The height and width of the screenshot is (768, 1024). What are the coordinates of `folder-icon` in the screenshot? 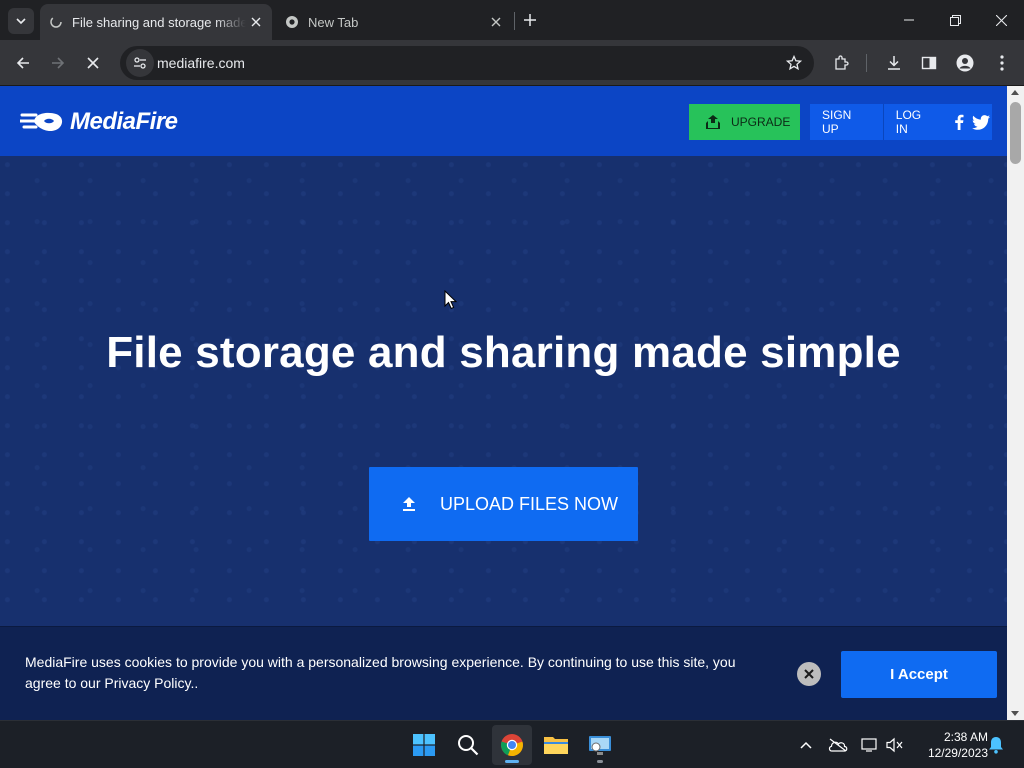 It's located at (556, 745).